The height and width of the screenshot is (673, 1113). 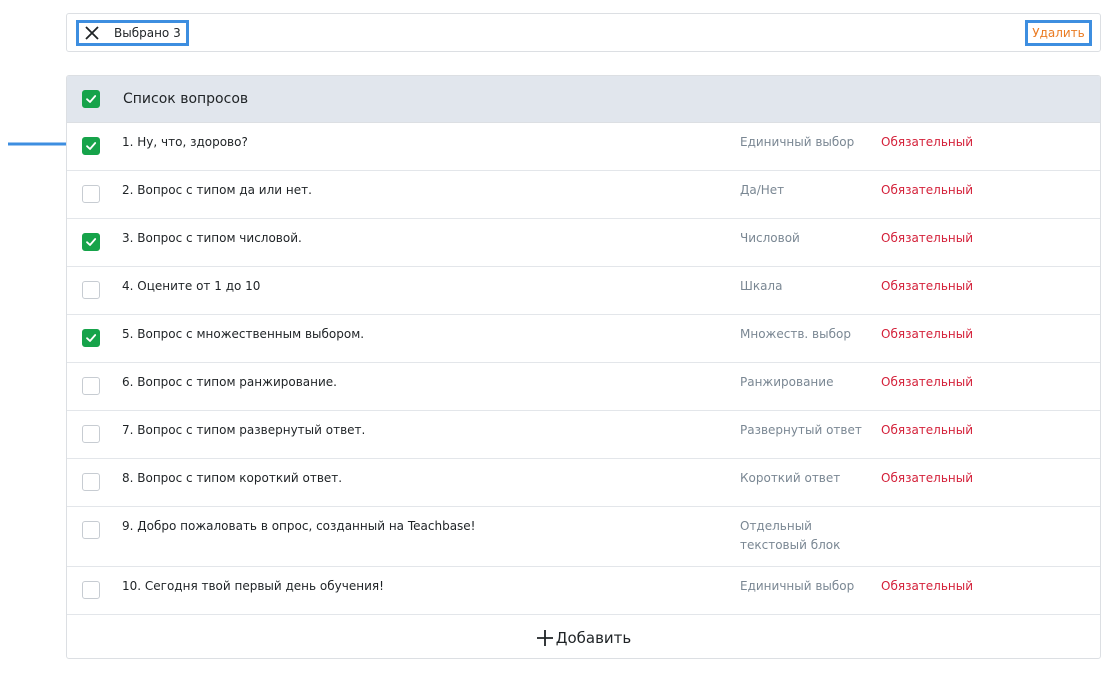 What do you see at coordinates (186, 99) in the screenshot?
I see `list-title: Список вопросов` at bounding box center [186, 99].